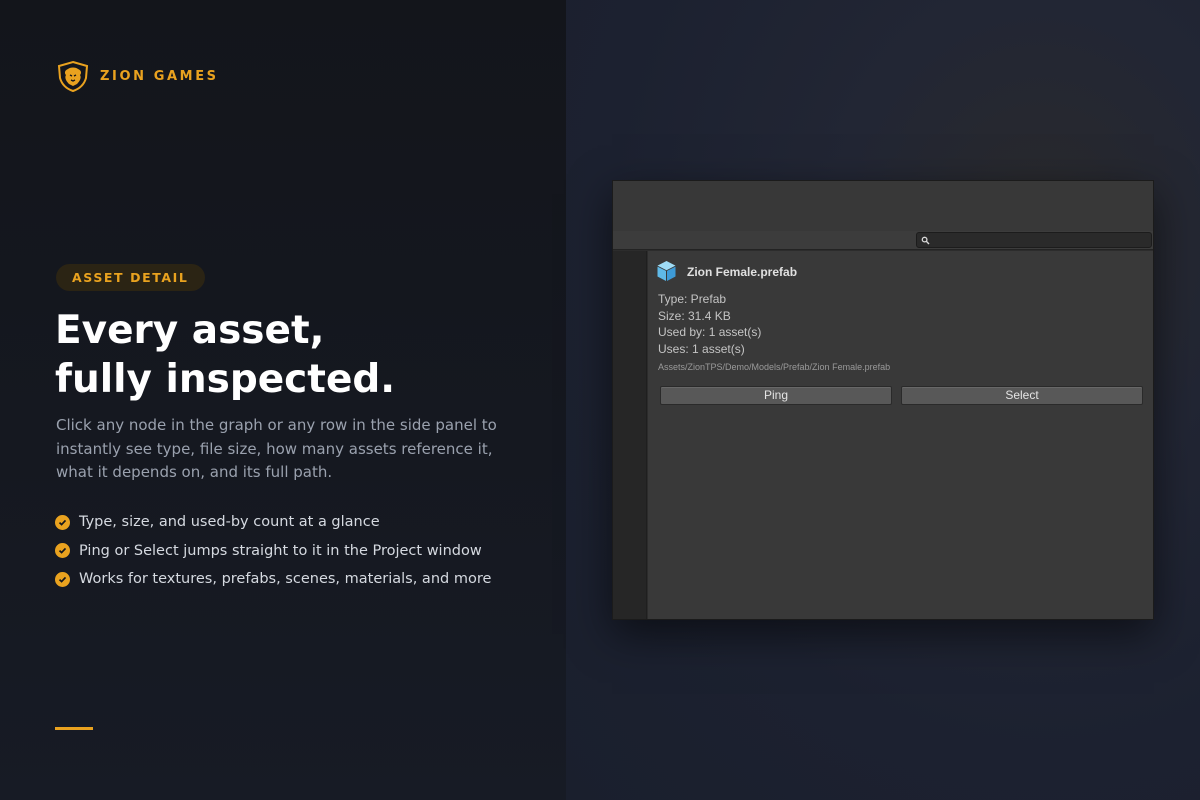  What do you see at coordinates (130, 277) in the screenshot?
I see `section-badge: ASSET DETAIL` at bounding box center [130, 277].